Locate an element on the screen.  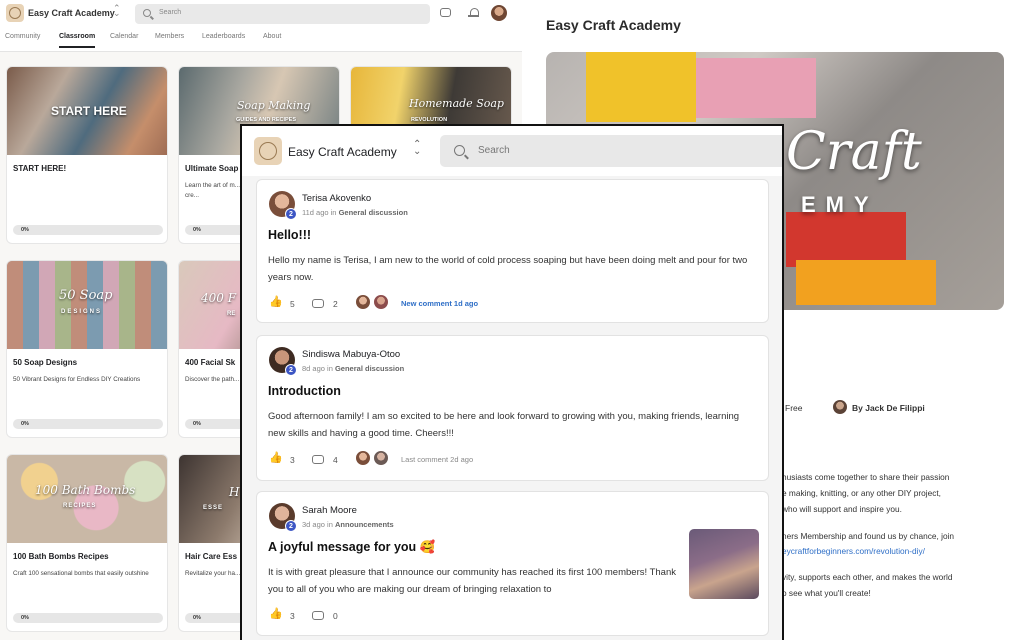
post-category: Announcements is located at coordinates (364, 524).